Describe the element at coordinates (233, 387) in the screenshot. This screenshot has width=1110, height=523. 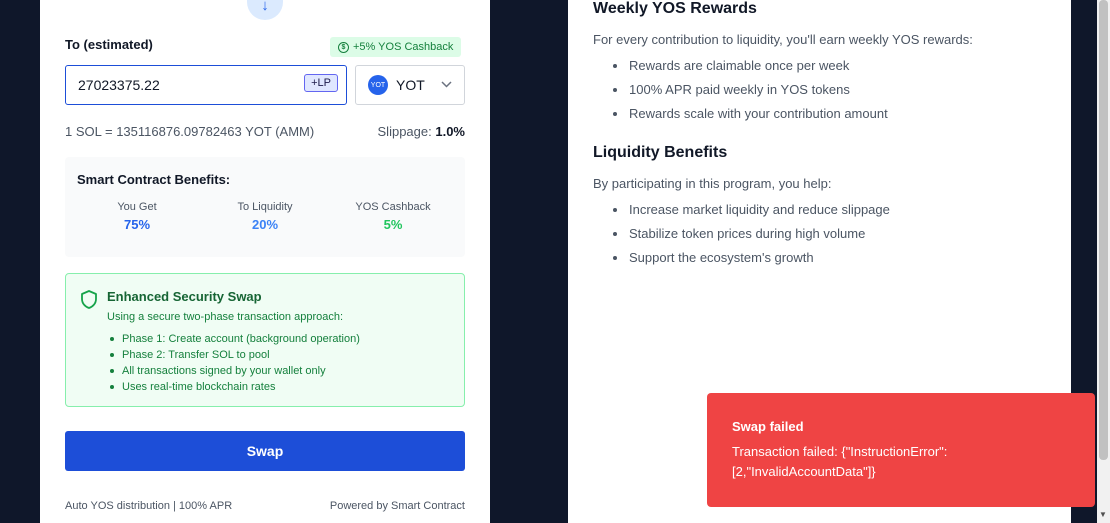
I see `list-item: Uses real-time blockchain rates` at that location.